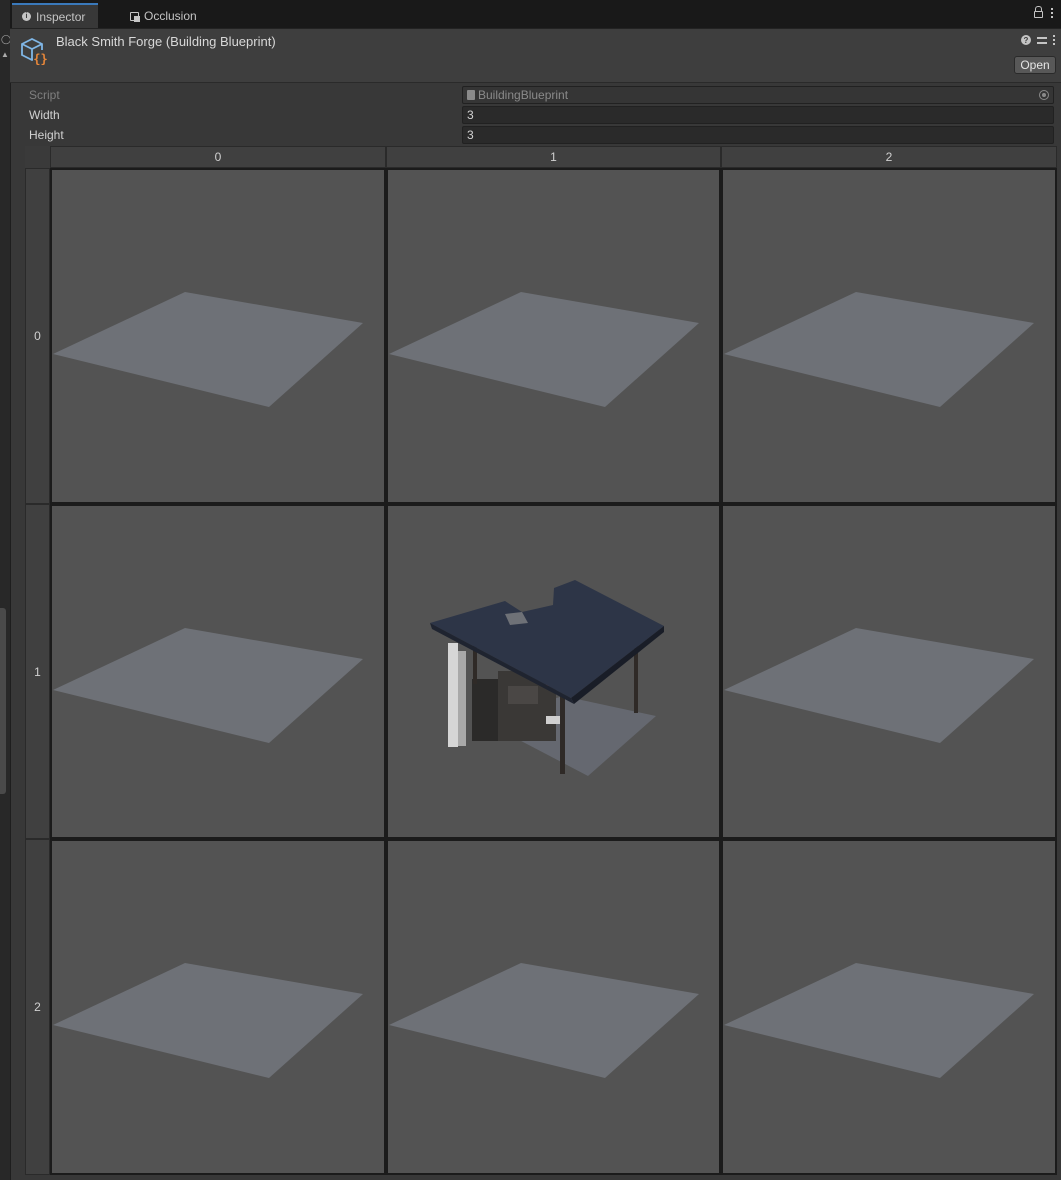 Image resolution: width=1061 pixels, height=1180 pixels. I want to click on tabbar-controls, so click(1043, 12).